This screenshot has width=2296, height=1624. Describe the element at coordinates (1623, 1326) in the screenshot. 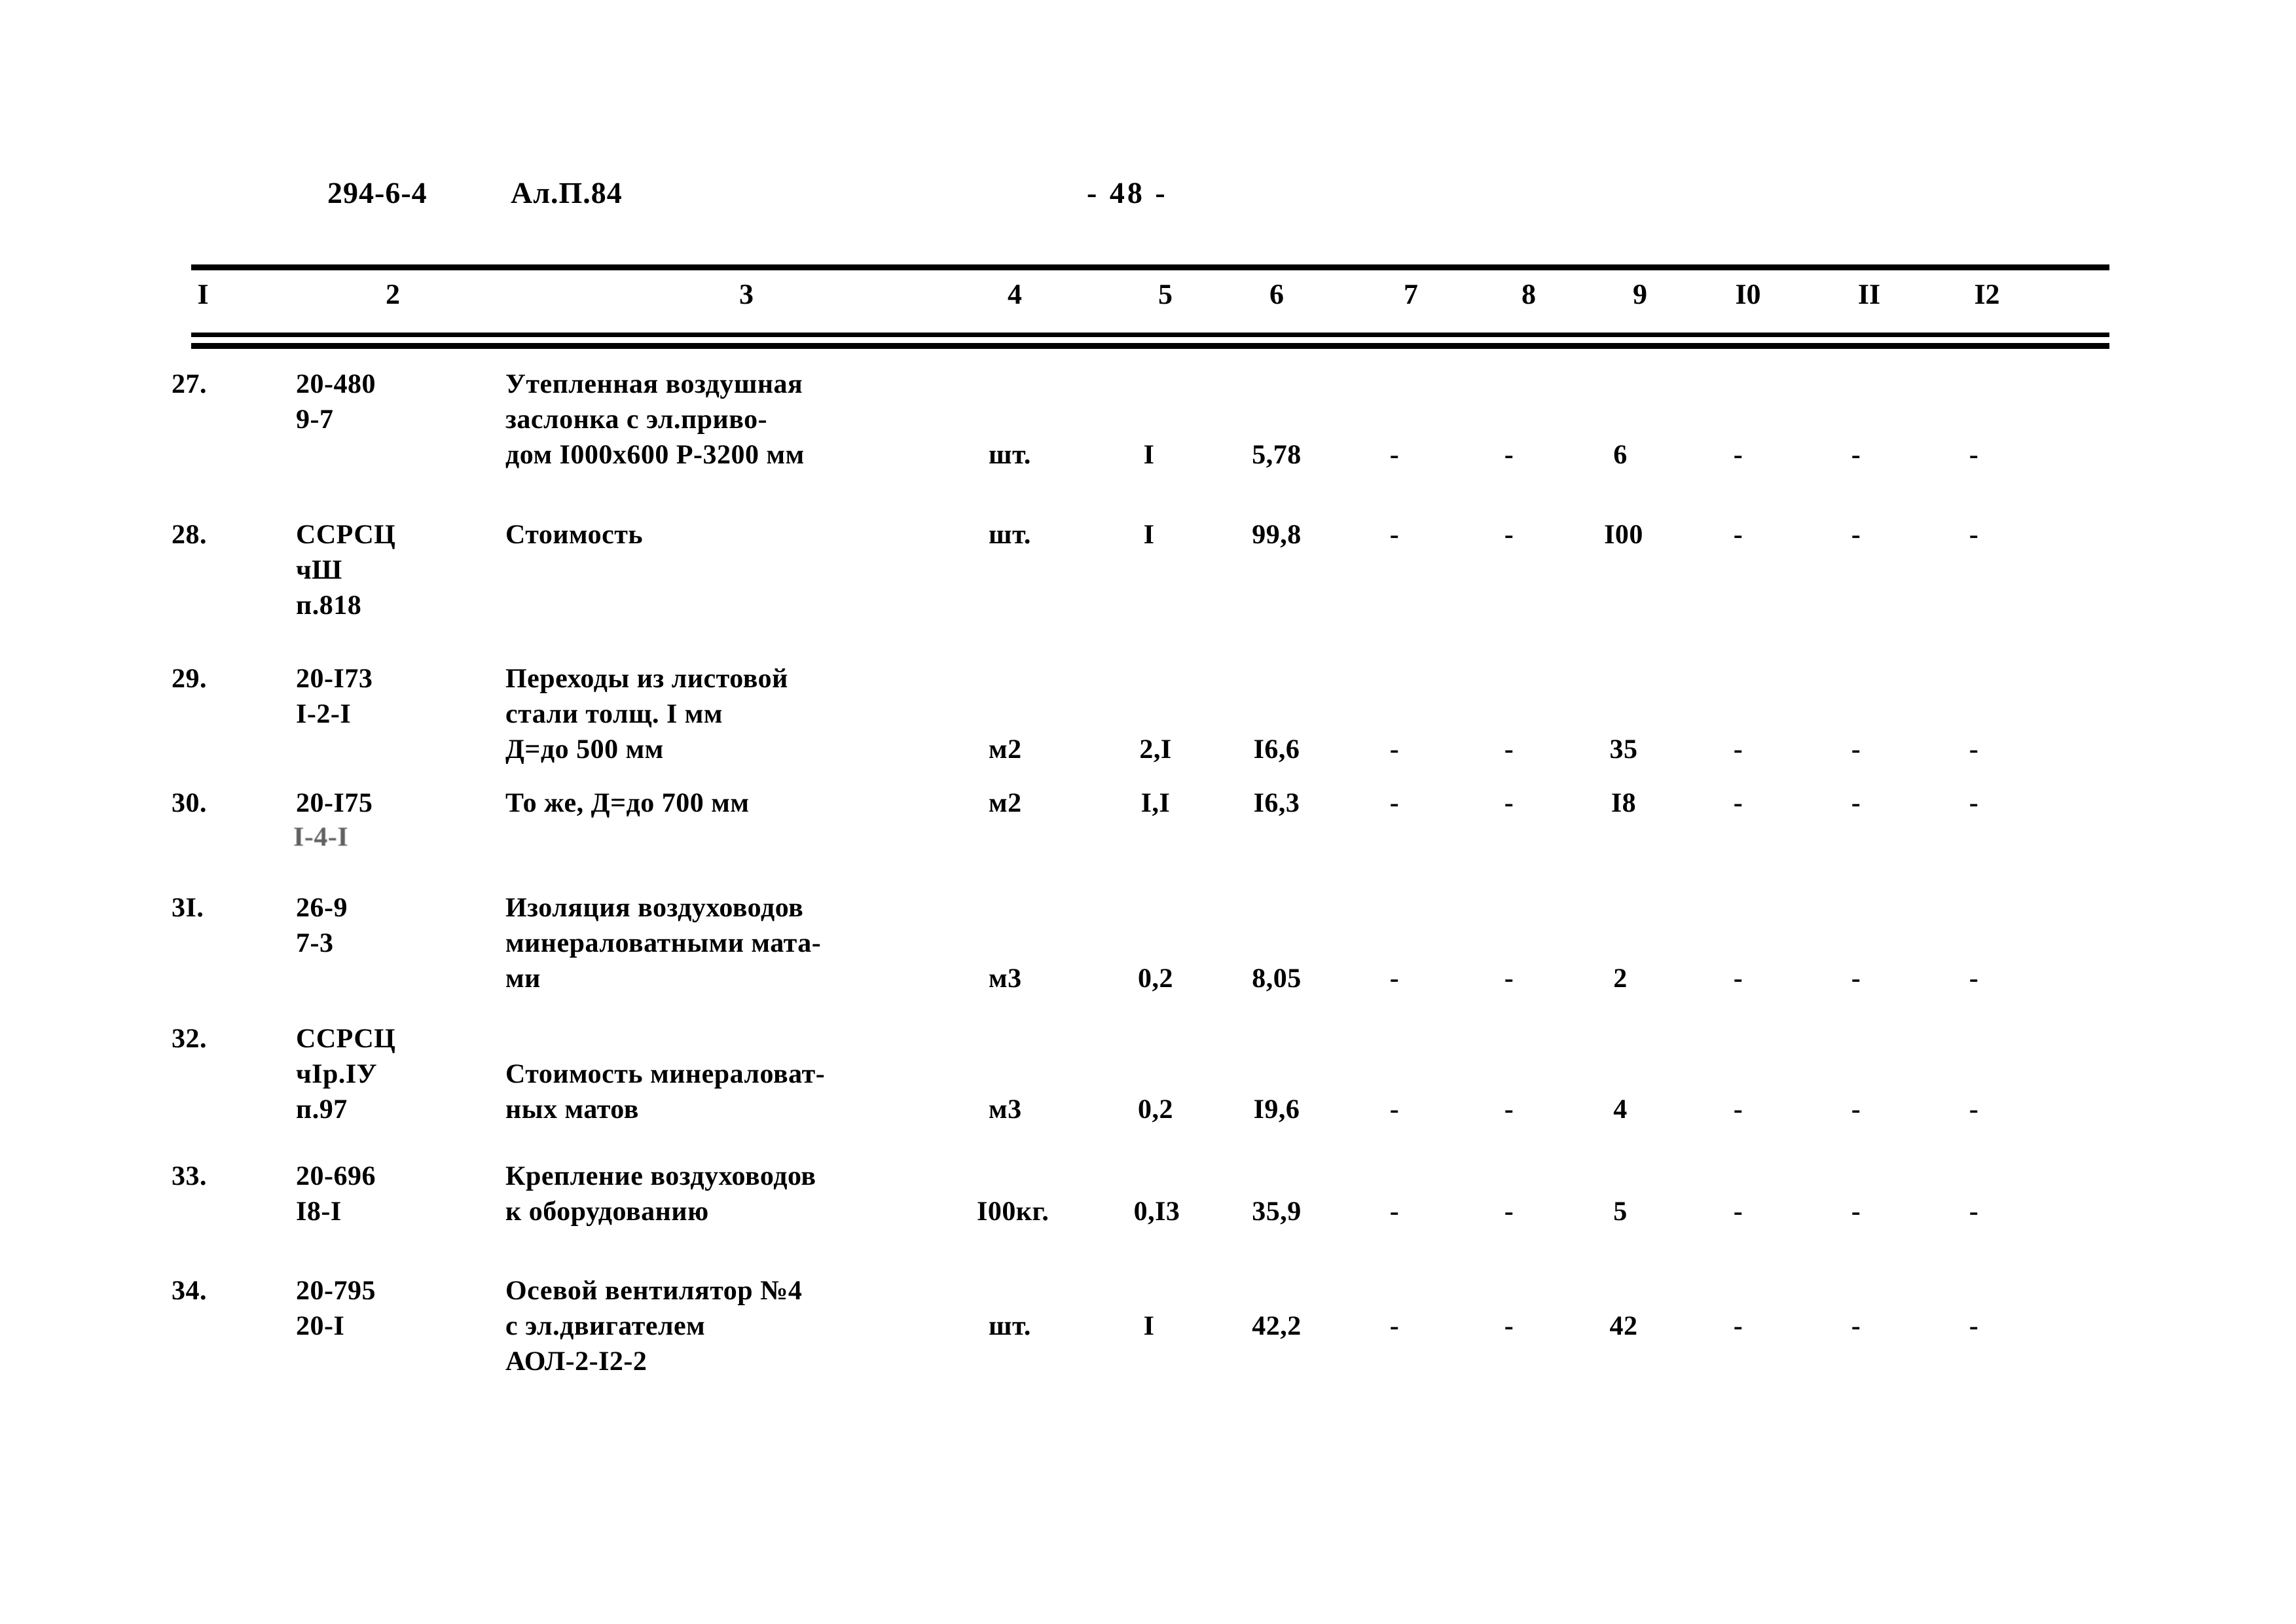

I see `row-value-col9: 42` at that location.